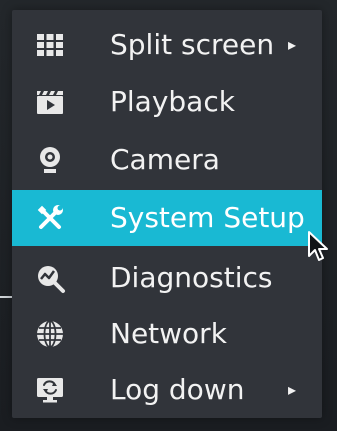  Describe the element at coordinates (50, 102) in the screenshot. I see `clapperboard-icon` at that location.